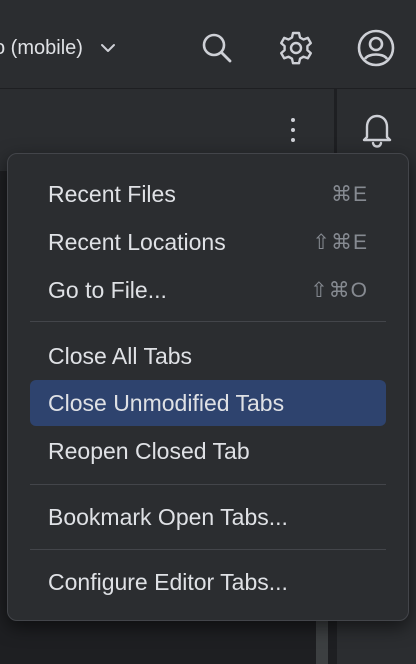 This screenshot has width=416, height=664. I want to click on menu-item-label: Reopen Closed Tab, so click(149, 450).